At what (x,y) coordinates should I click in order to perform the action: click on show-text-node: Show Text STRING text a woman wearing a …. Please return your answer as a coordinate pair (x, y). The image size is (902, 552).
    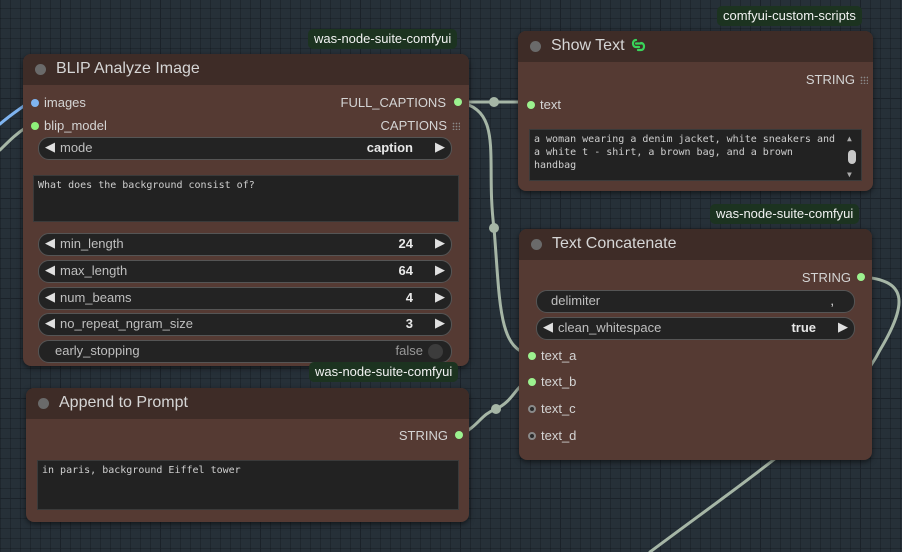
    Looking at the image, I should click on (695, 111).